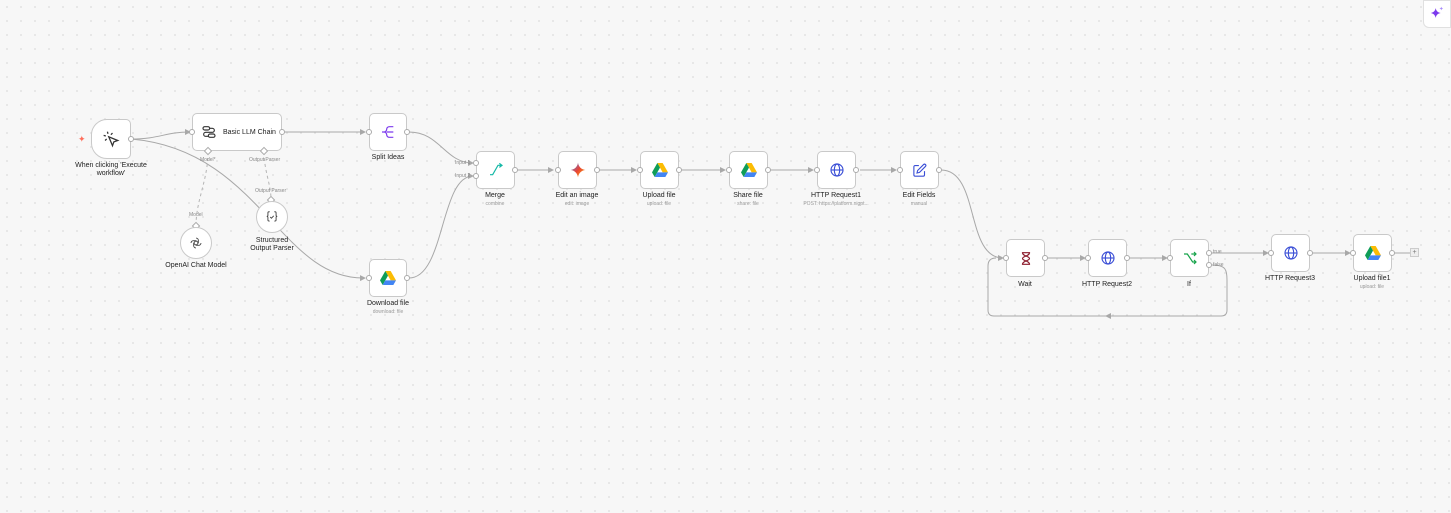  I want to click on upload-title: Upload file, so click(659, 195).